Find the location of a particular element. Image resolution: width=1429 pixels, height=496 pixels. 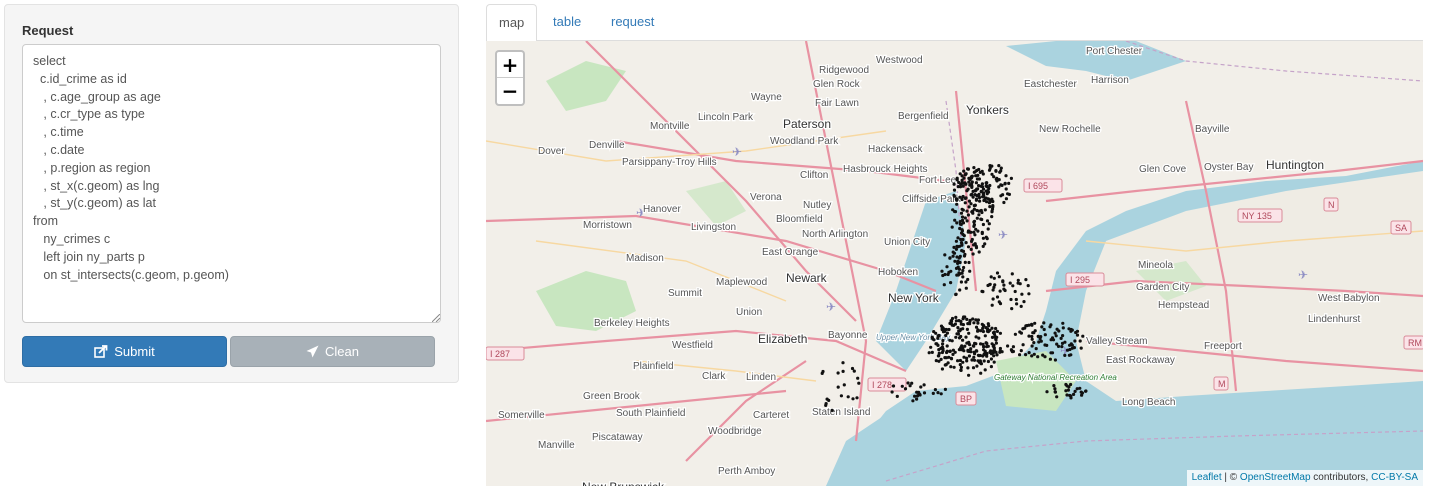

license-link: CC-BY-SA is located at coordinates (1394, 477).